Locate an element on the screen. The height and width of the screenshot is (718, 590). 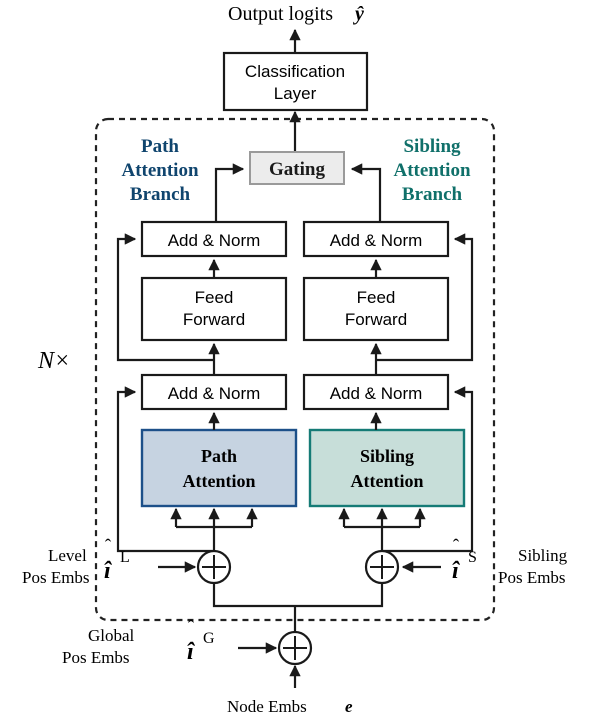
global-pos-emb-symbol: î is located at coordinates (191, 652).